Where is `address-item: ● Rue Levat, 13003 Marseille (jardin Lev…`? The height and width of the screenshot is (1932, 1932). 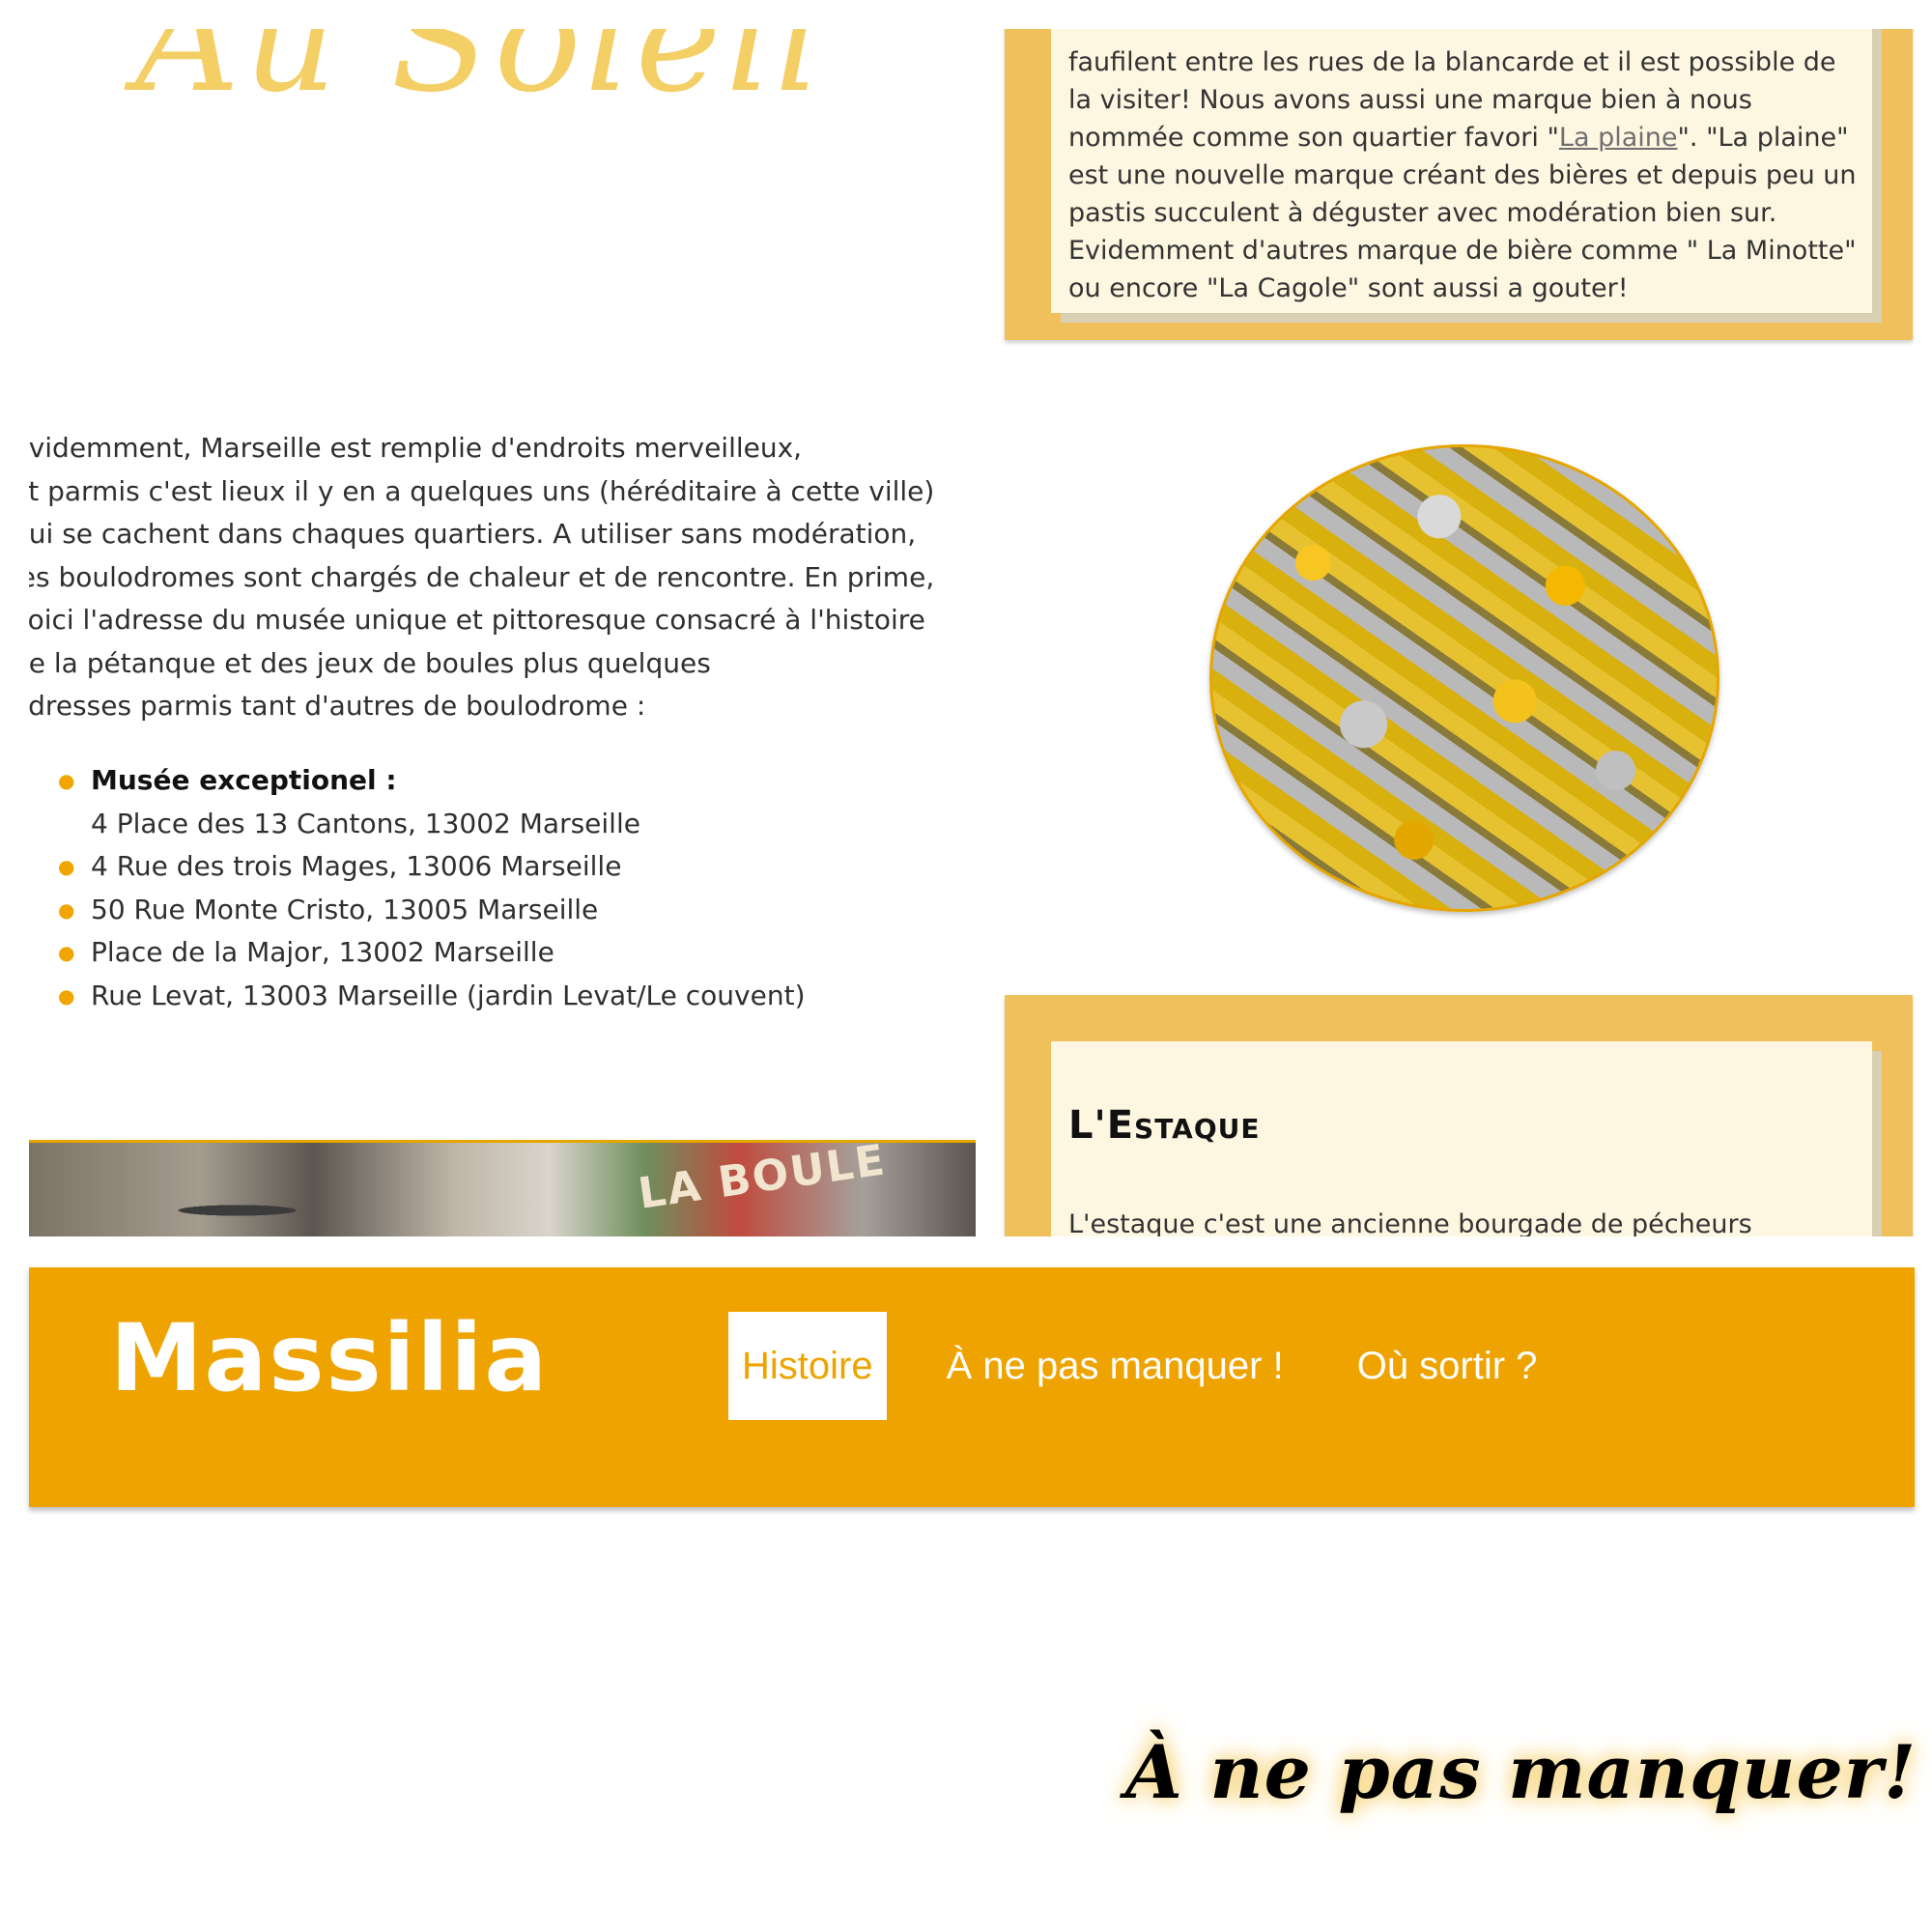 address-item: ● Rue Levat, 13003 Marseille (jardin Lev… is located at coordinates (432, 996).